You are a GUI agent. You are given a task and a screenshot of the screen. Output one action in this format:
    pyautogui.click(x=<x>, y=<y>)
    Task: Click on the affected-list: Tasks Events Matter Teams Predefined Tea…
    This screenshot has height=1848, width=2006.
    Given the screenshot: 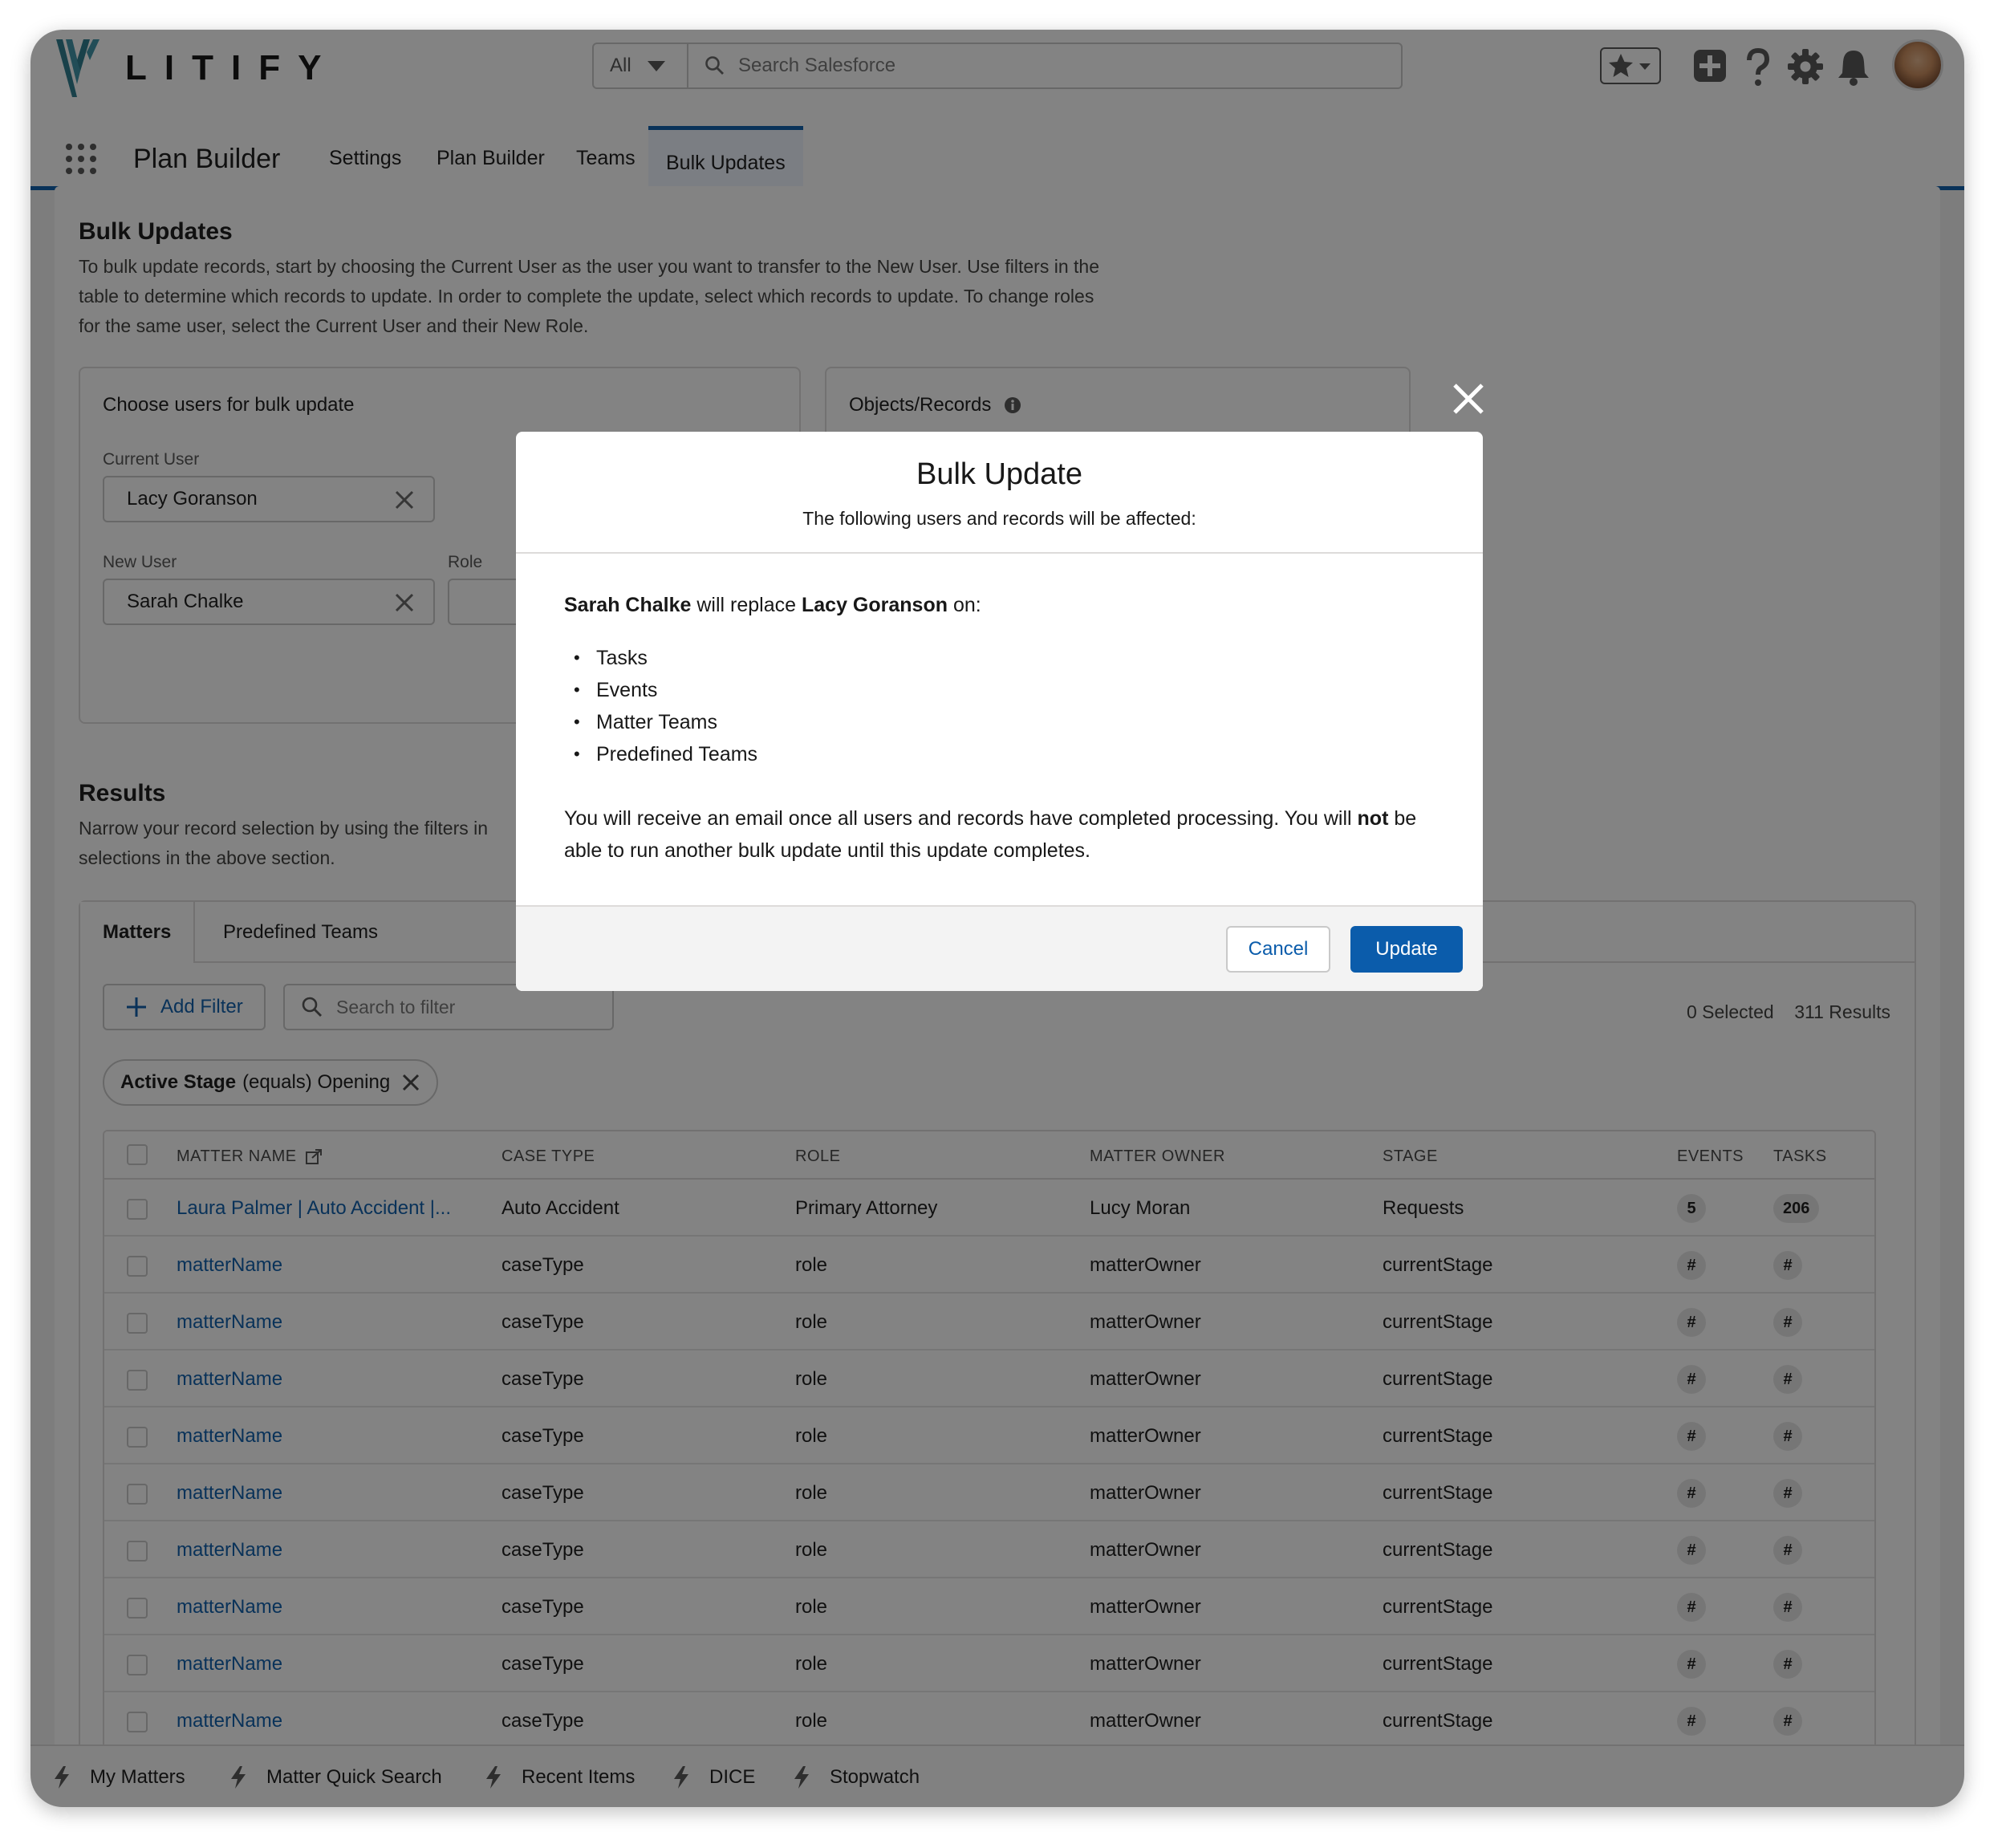 What is the action you would take?
    pyautogui.click(x=665, y=706)
    